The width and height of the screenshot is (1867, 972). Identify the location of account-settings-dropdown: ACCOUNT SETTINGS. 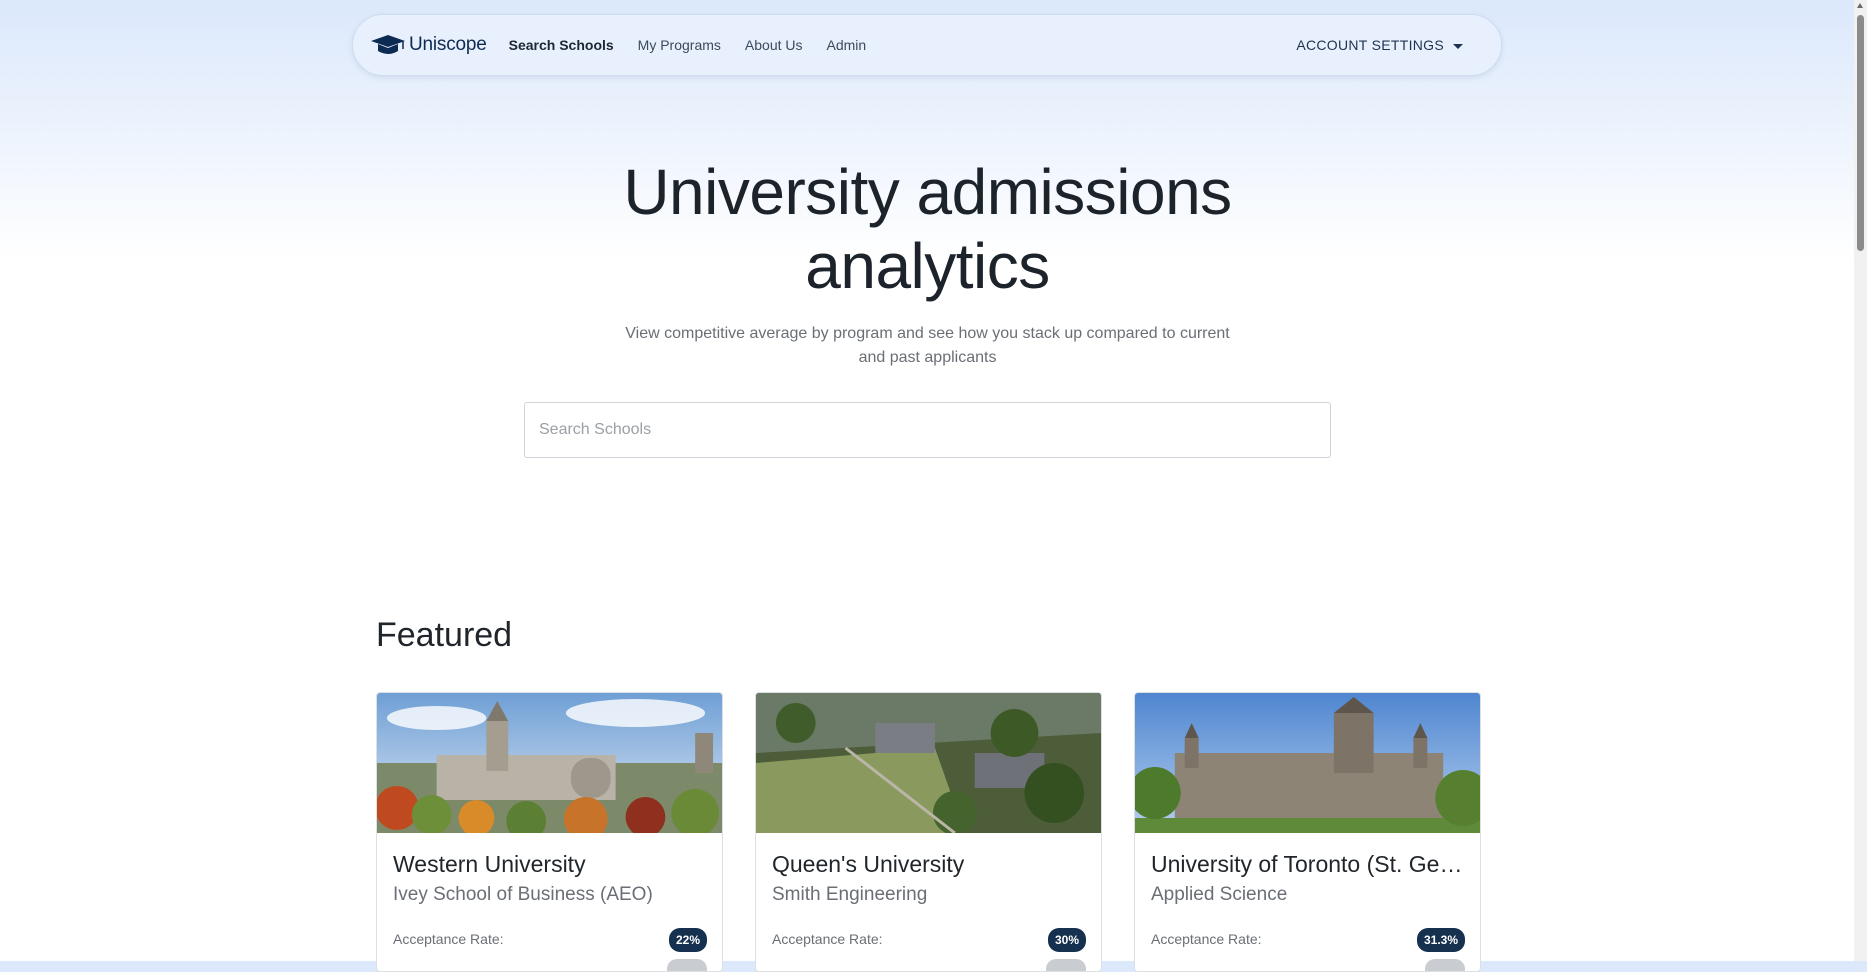
(1379, 45).